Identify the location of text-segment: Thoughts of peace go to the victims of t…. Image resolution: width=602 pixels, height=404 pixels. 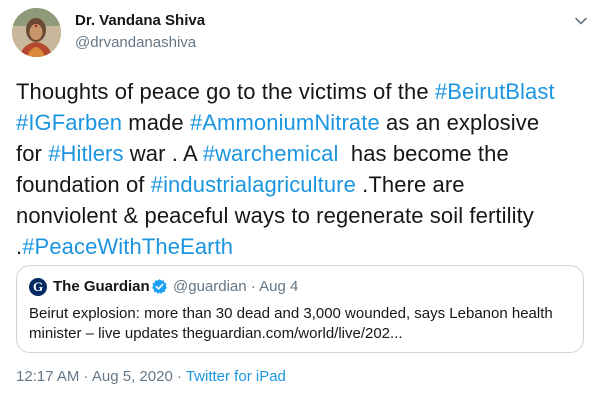
(225, 91).